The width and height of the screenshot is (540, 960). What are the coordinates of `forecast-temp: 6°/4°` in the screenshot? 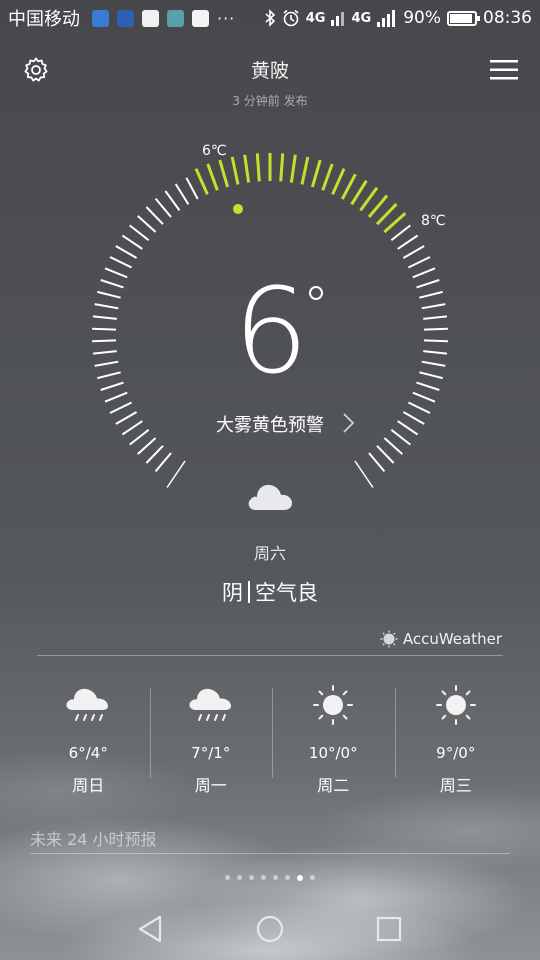 It's located at (88, 753).